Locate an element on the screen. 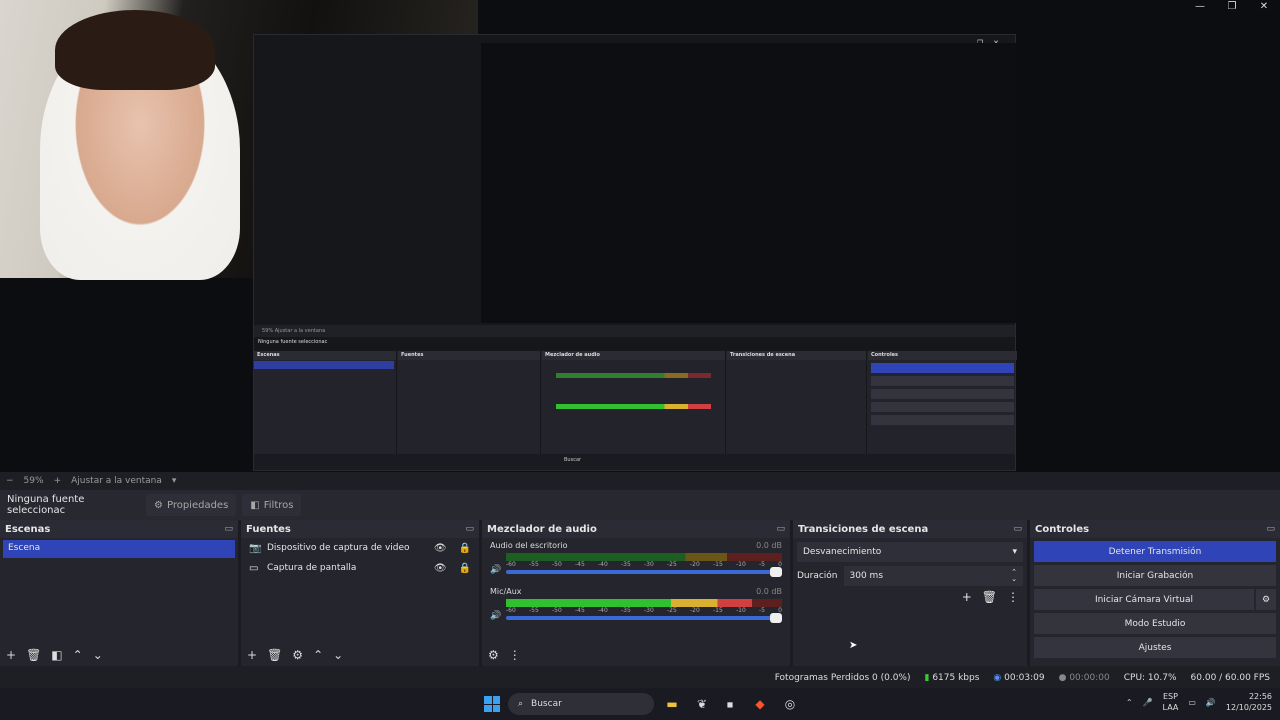 The width and height of the screenshot is (1280, 720). obs-icon: ◎ is located at coordinates (790, 704).